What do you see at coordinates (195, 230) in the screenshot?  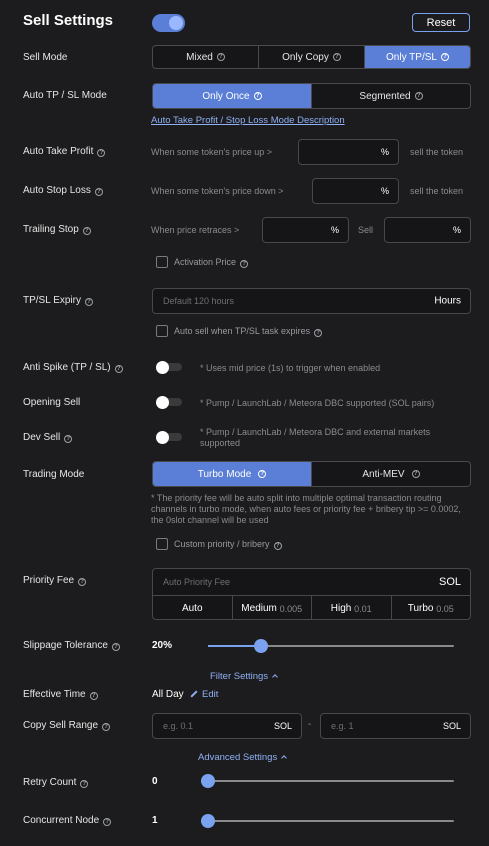 I see `trailing-stop-prefix: When price retraces >` at bounding box center [195, 230].